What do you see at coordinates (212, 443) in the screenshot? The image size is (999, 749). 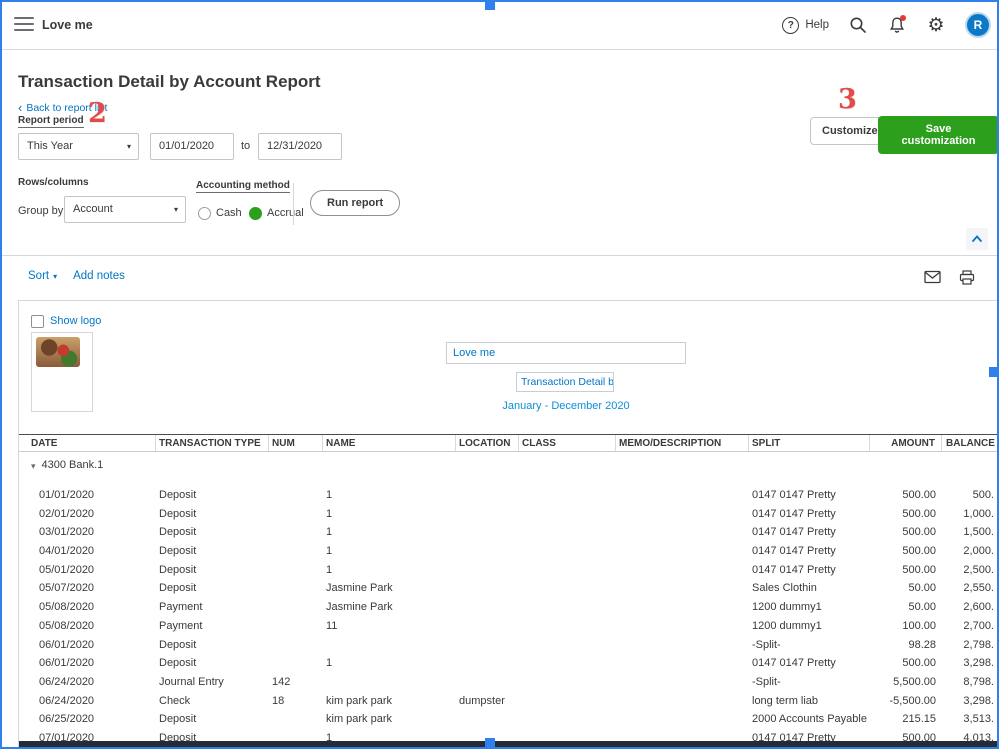 I see `column-header: TRANSACTION TYPE` at bounding box center [212, 443].